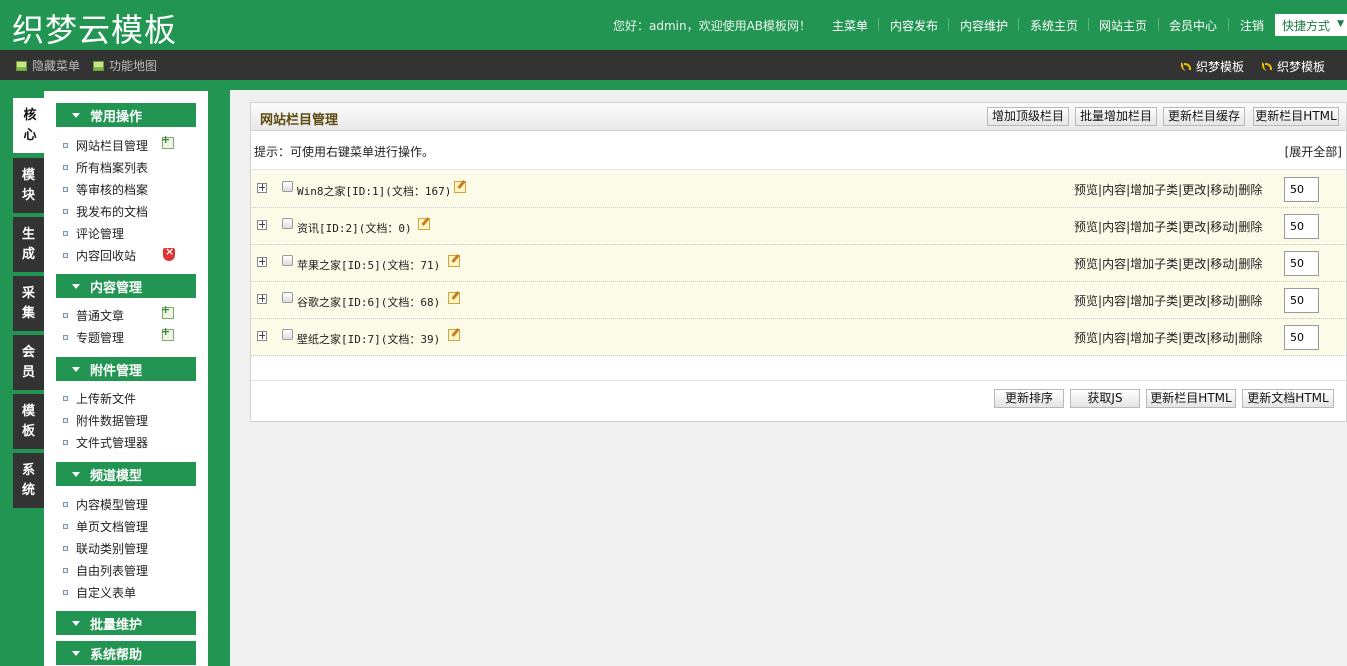  I want to click on menu-group-attachments: 附件管理, so click(126, 369).